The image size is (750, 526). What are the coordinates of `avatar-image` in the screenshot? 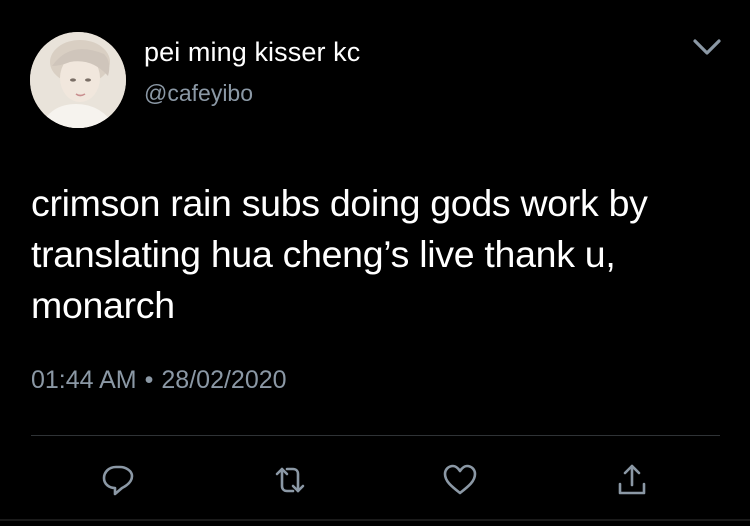 It's located at (78, 80).